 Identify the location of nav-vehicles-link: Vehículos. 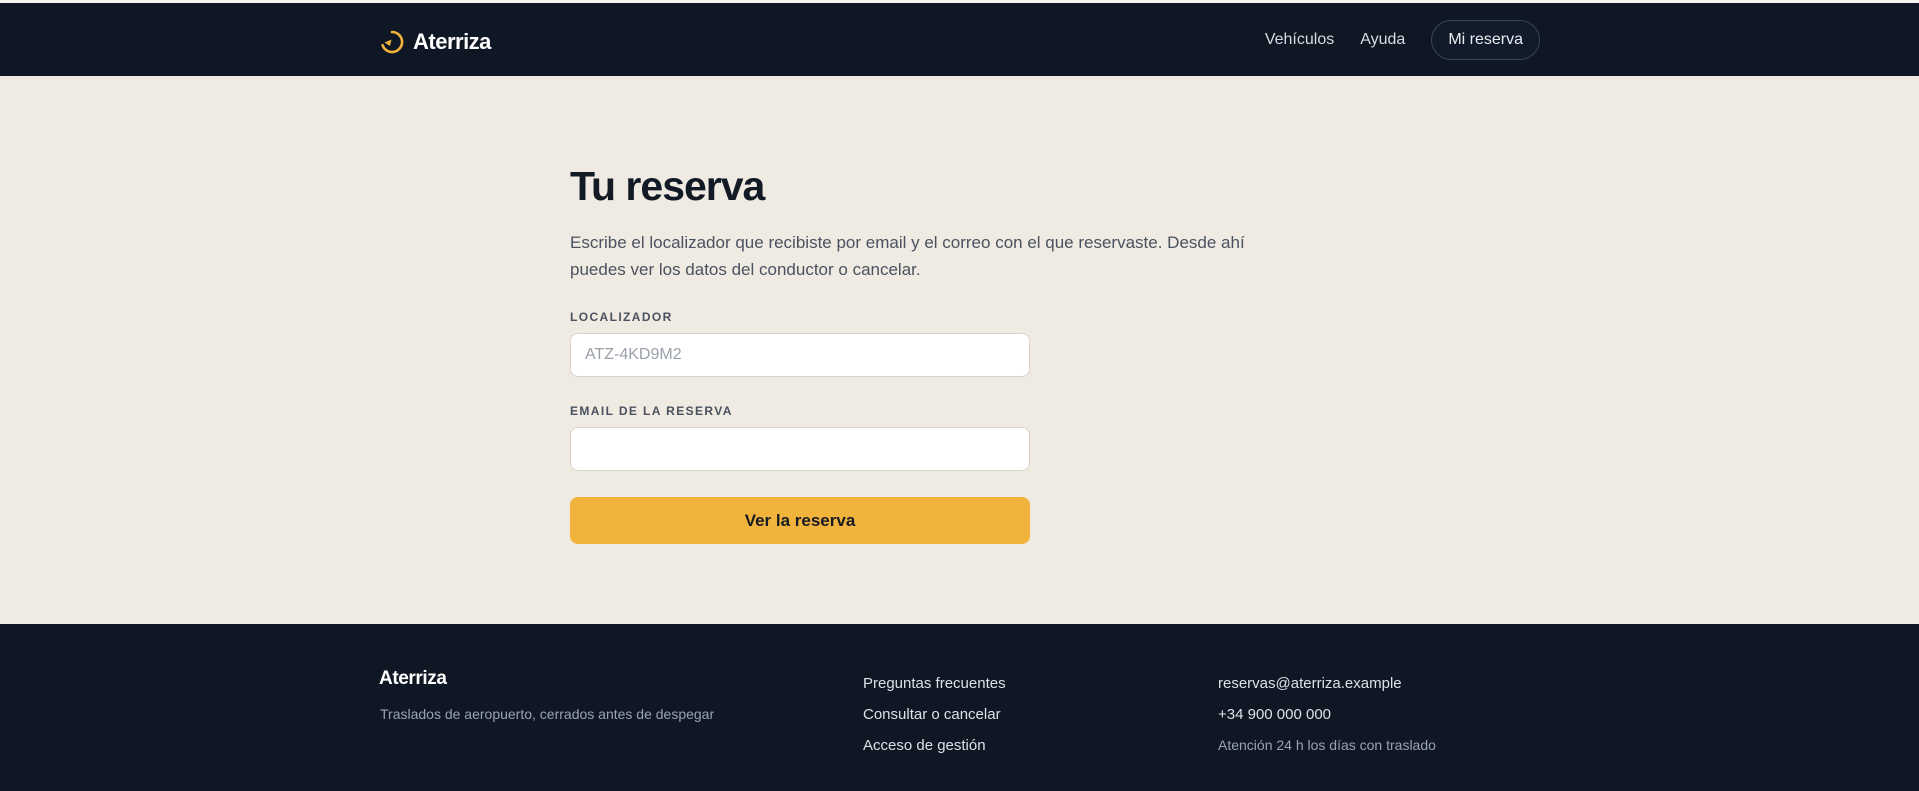
(1299, 40).